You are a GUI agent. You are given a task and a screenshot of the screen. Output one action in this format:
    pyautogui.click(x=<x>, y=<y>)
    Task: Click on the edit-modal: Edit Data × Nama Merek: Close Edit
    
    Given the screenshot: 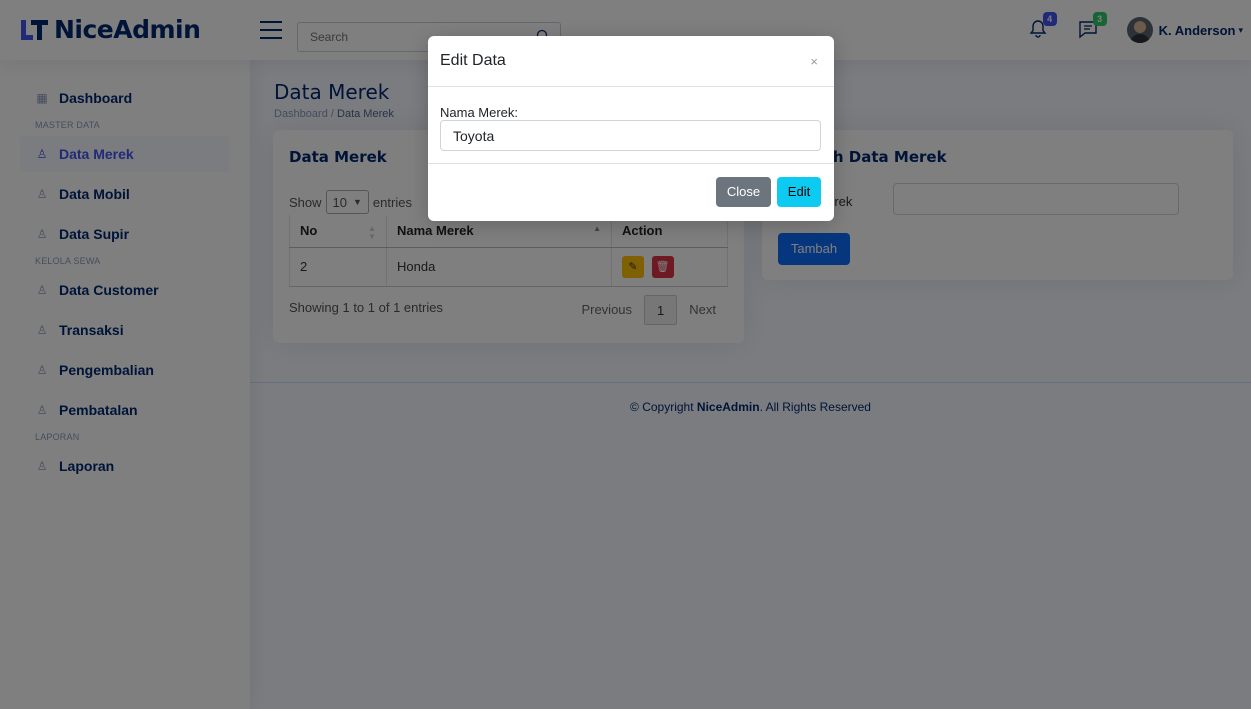 What is the action you would take?
    pyautogui.click(x=631, y=128)
    